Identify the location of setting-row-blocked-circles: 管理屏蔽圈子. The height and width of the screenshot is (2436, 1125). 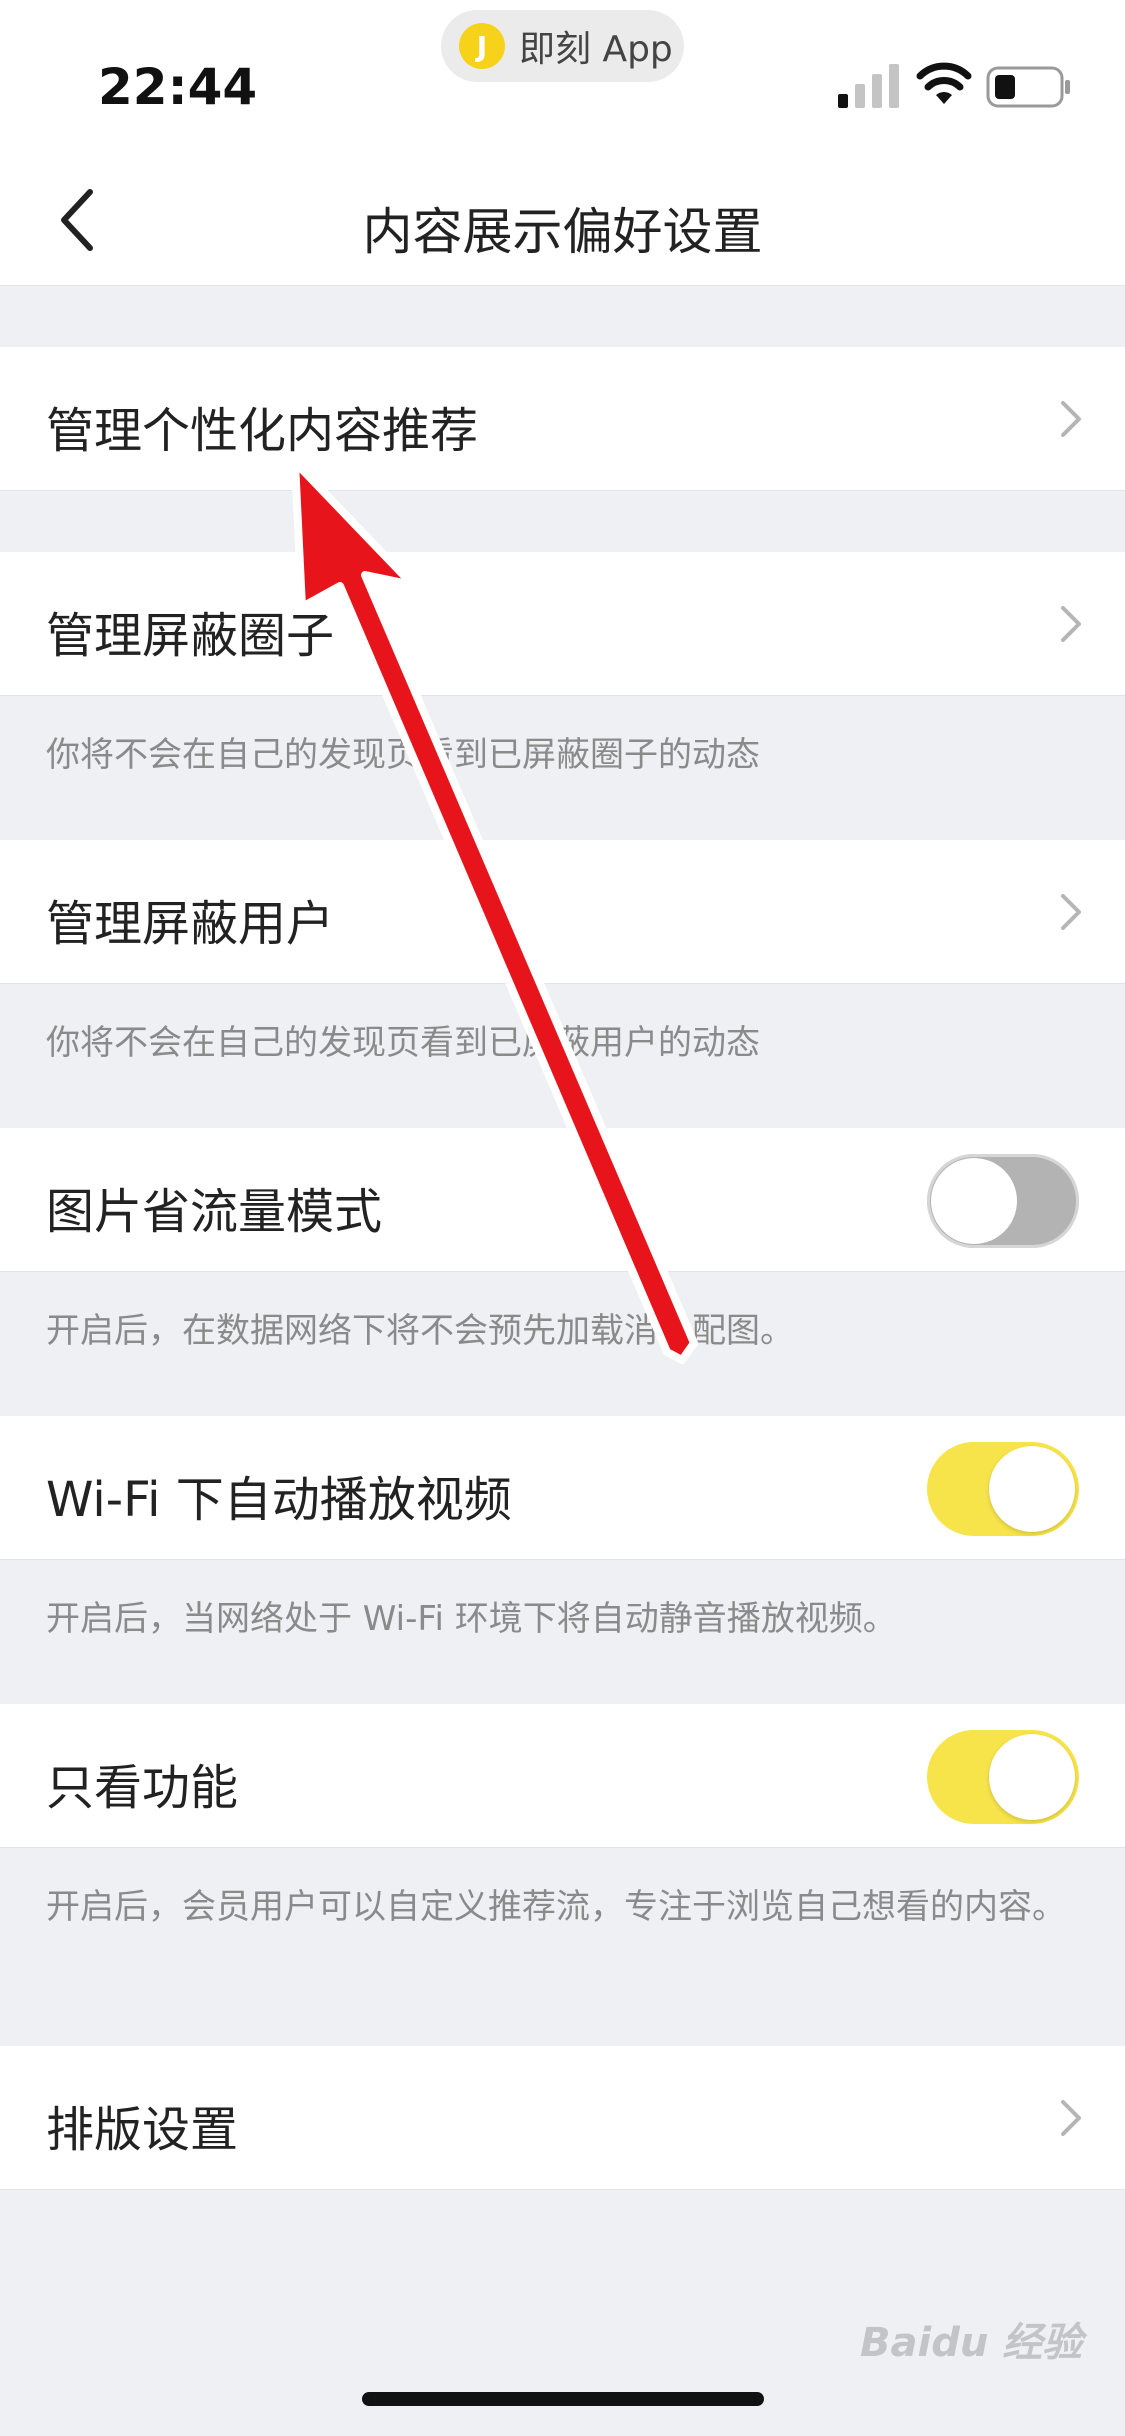
(562, 624).